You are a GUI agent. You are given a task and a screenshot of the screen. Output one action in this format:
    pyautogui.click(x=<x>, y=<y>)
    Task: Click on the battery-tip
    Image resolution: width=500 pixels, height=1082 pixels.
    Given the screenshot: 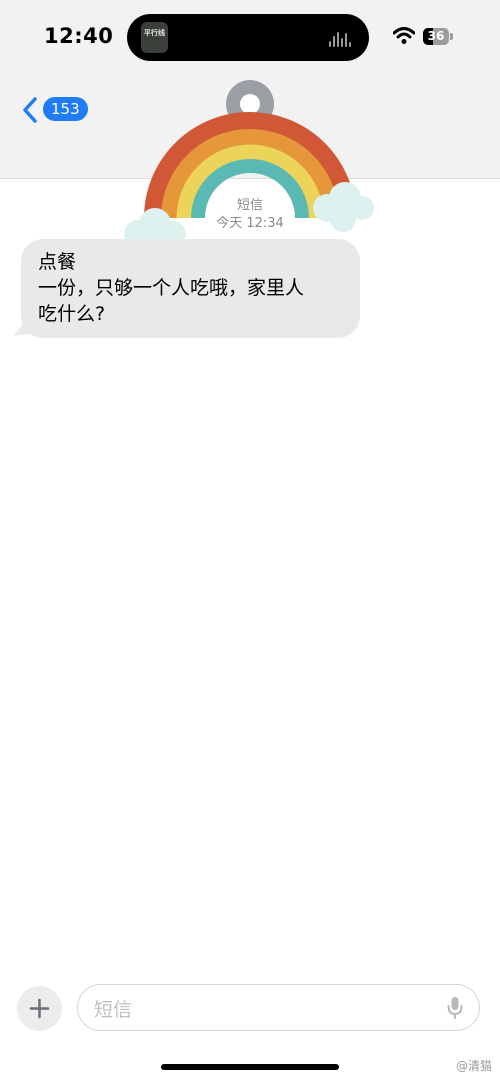 What is the action you would take?
    pyautogui.click(x=451, y=36)
    